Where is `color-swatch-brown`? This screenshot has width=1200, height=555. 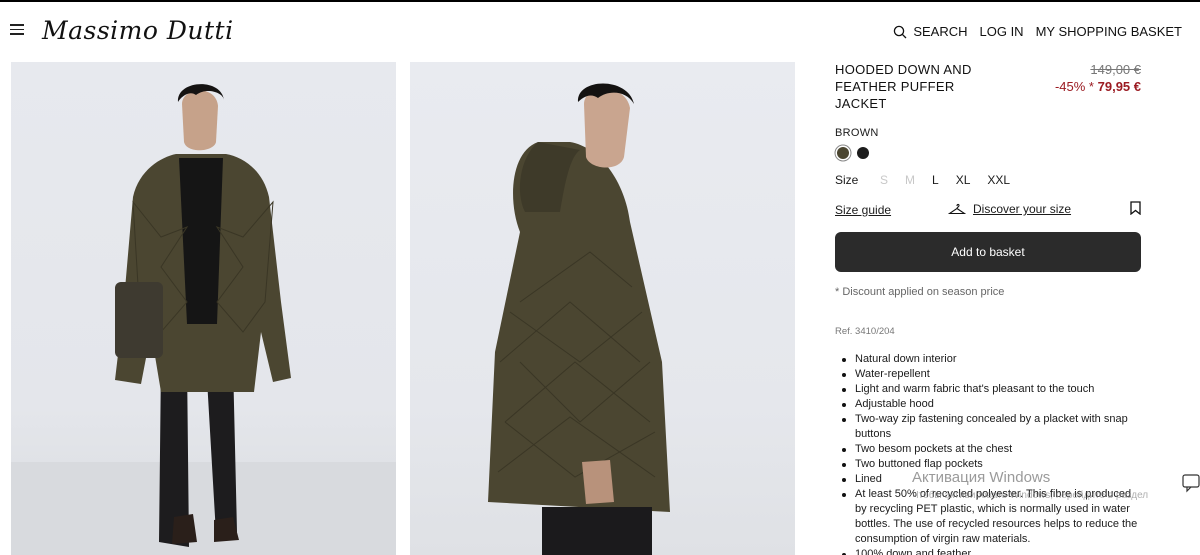
color-swatch-brown is located at coordinates (843, 153).